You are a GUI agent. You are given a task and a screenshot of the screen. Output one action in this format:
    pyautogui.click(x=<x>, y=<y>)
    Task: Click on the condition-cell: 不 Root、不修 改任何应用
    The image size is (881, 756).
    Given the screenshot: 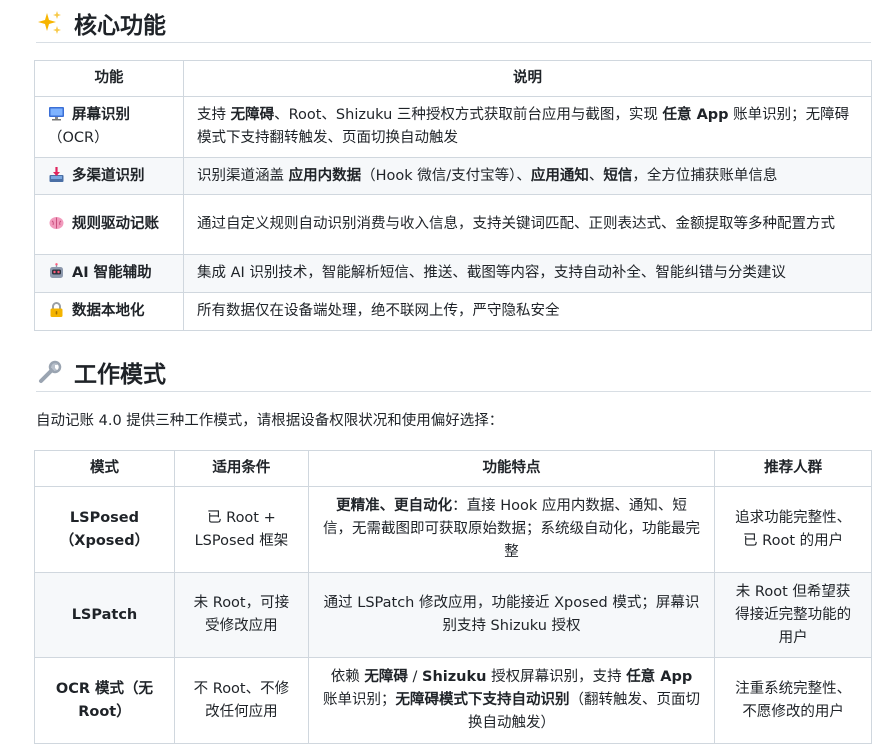 What is the action you would take?
    pyautogui.click(x=241, y=700)
    